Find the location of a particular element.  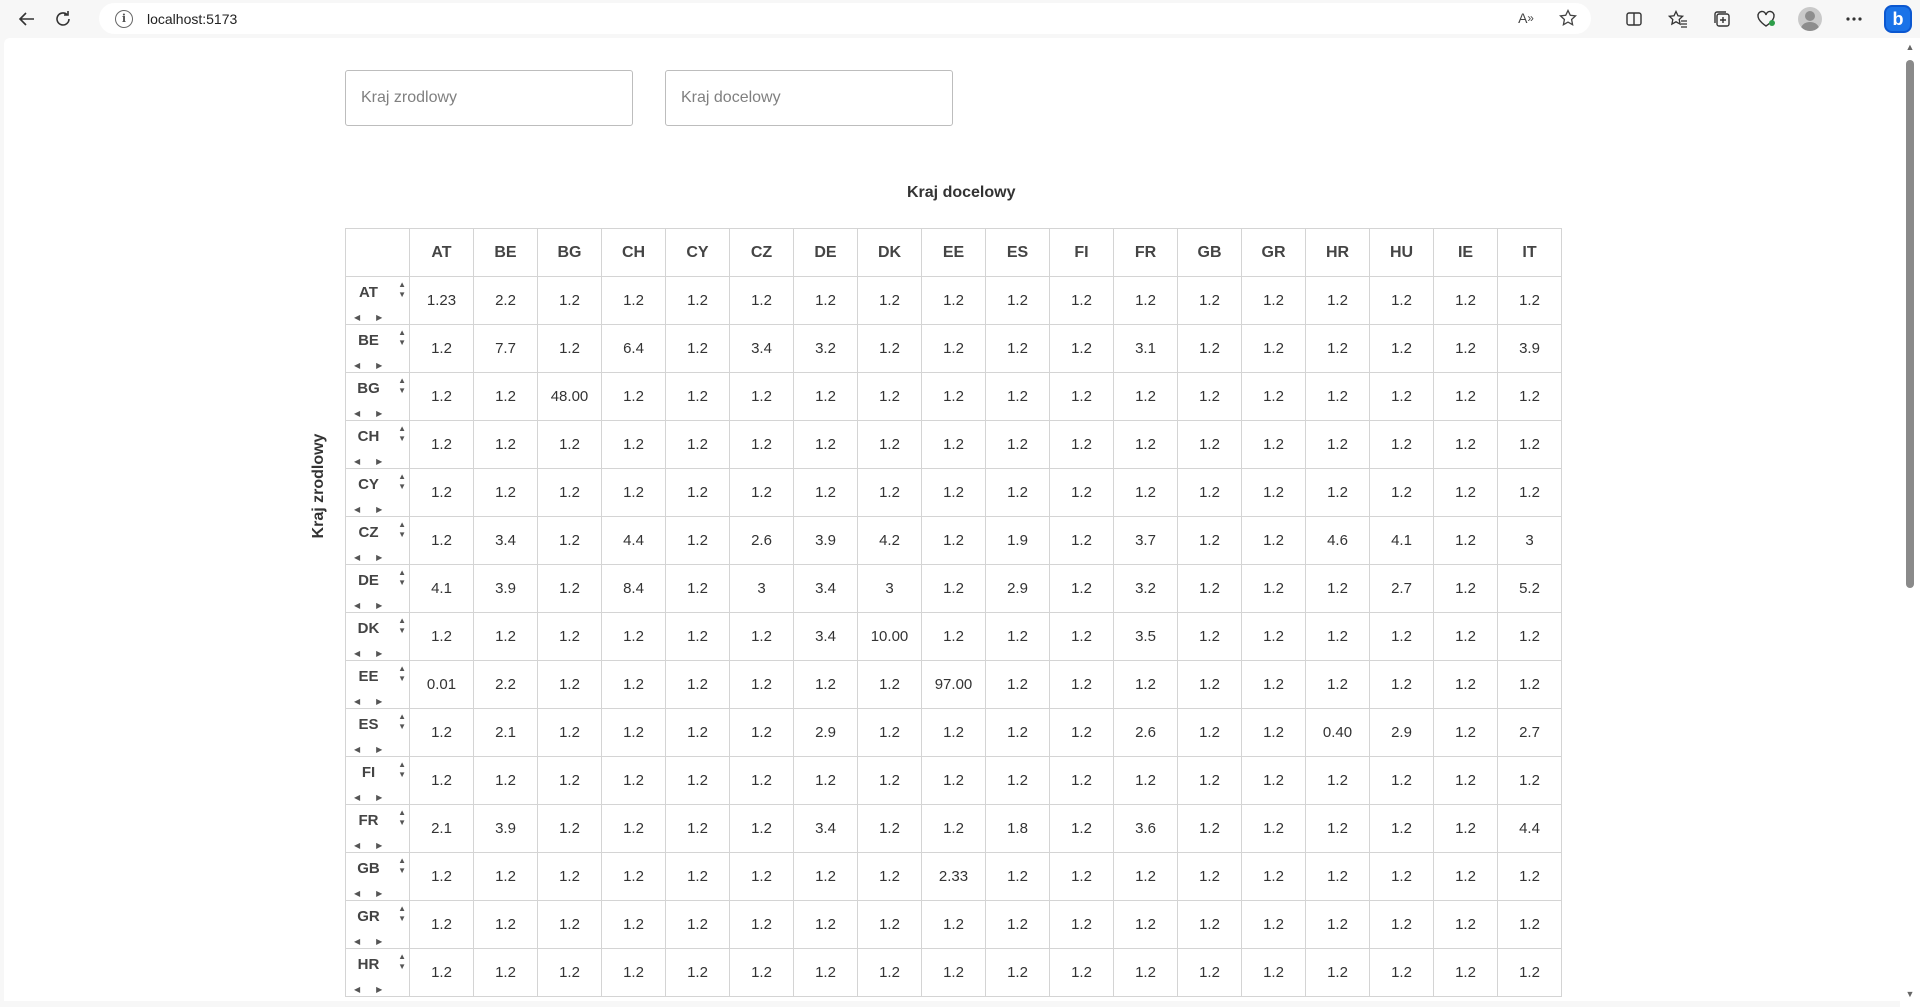

copilot-icon: b is located at coordinates (1898, 19).